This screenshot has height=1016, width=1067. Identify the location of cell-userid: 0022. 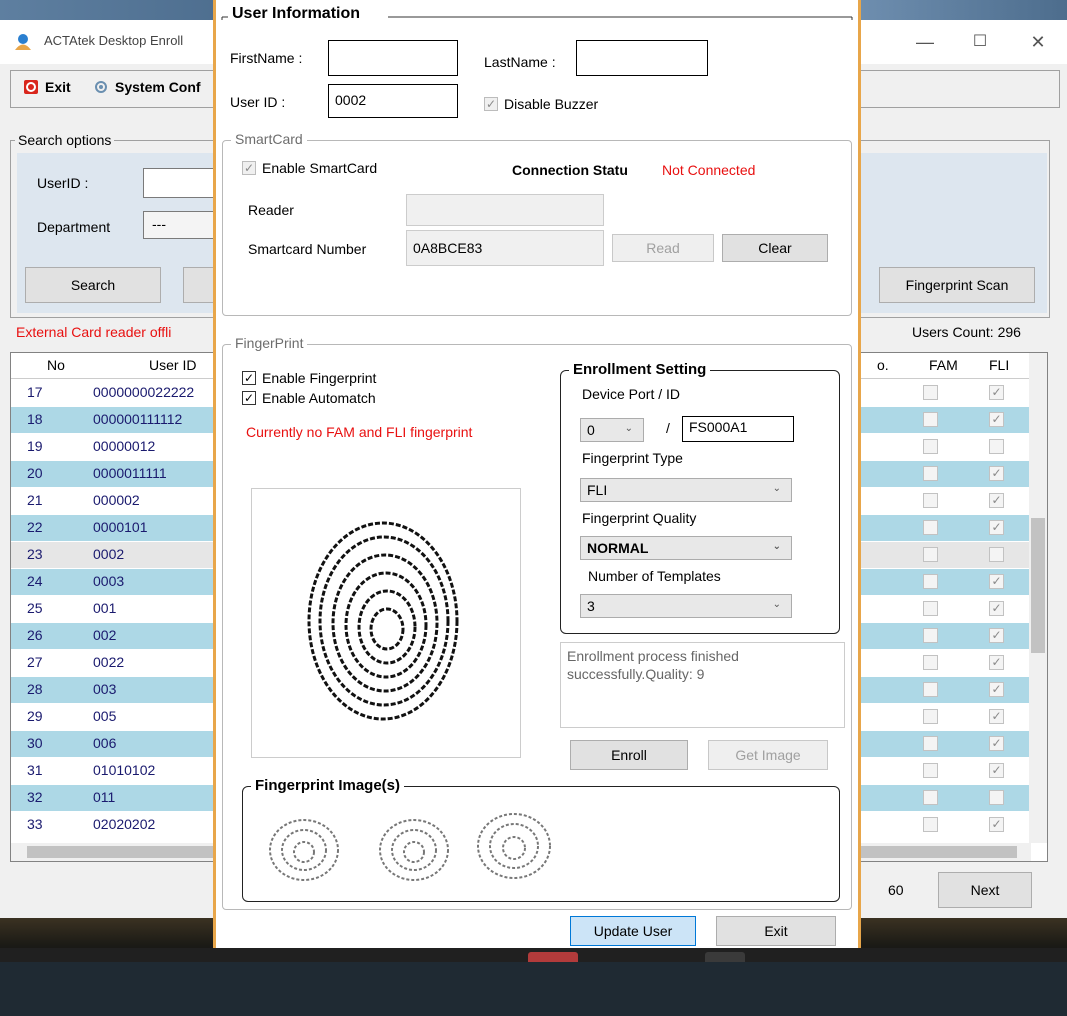
(109, 662).